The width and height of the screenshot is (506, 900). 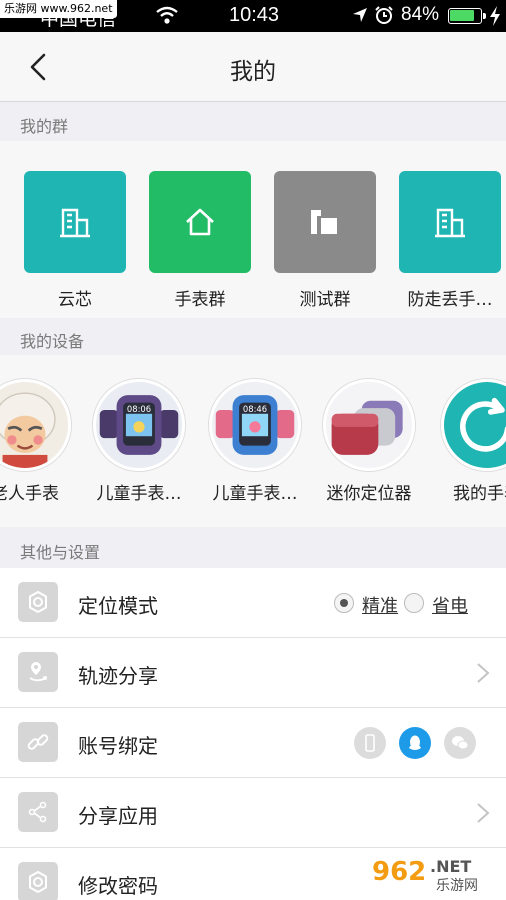 I want to click on location-mode-row: 定位模式 精准 省电, so click(x=253, y=603).